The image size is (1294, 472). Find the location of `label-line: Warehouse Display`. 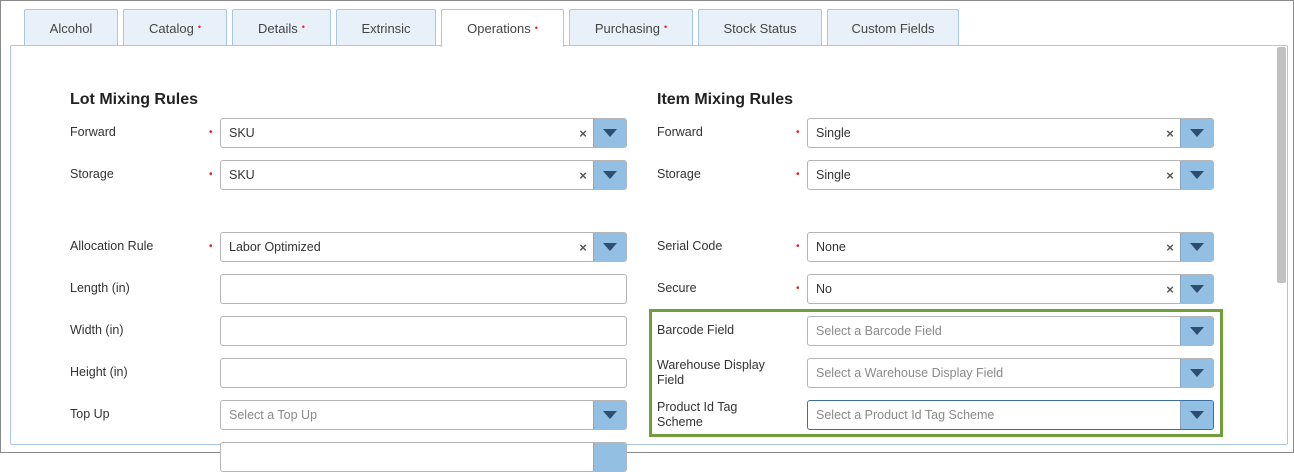

label-line: Warehouse Display is located at coordinates (711, 365).